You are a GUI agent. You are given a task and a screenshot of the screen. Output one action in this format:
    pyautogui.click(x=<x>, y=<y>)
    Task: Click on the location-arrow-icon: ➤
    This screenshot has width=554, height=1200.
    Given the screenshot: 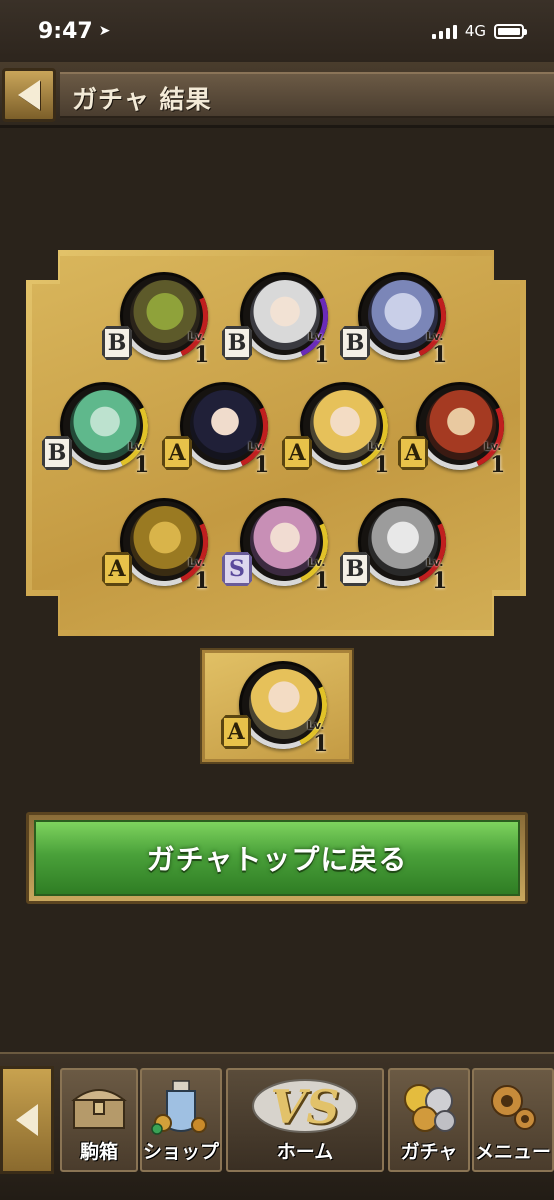 What is the action you would take?
    pyautogui.click(x=104, y=31)
    